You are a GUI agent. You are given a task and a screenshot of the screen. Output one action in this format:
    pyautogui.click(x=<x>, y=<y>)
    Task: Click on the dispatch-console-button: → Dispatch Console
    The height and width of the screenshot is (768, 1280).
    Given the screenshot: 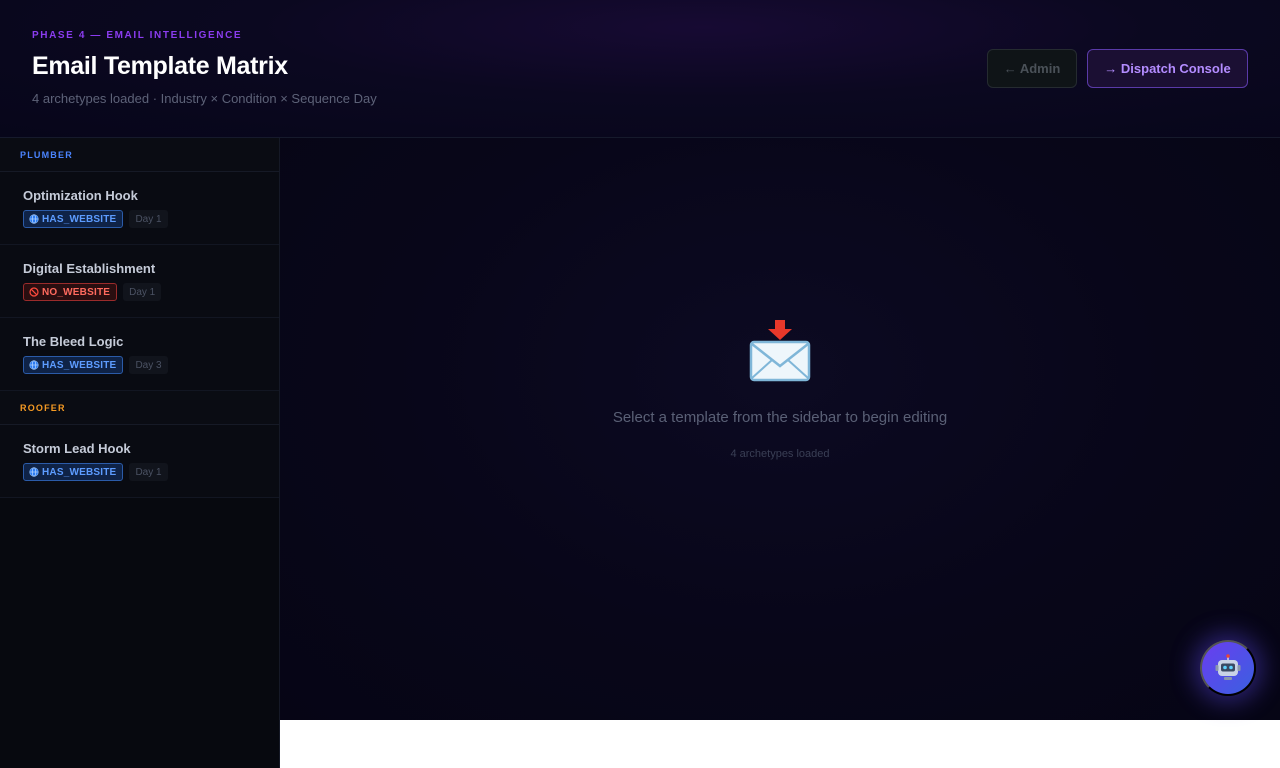 What is the action you would take?
    pyautogui.click(x=1167, y=68)
    